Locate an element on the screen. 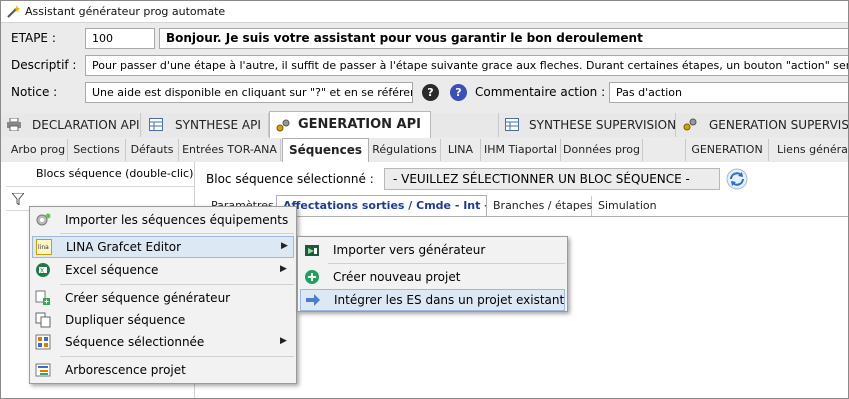  gear-icon is located at coordinates (43, 219).